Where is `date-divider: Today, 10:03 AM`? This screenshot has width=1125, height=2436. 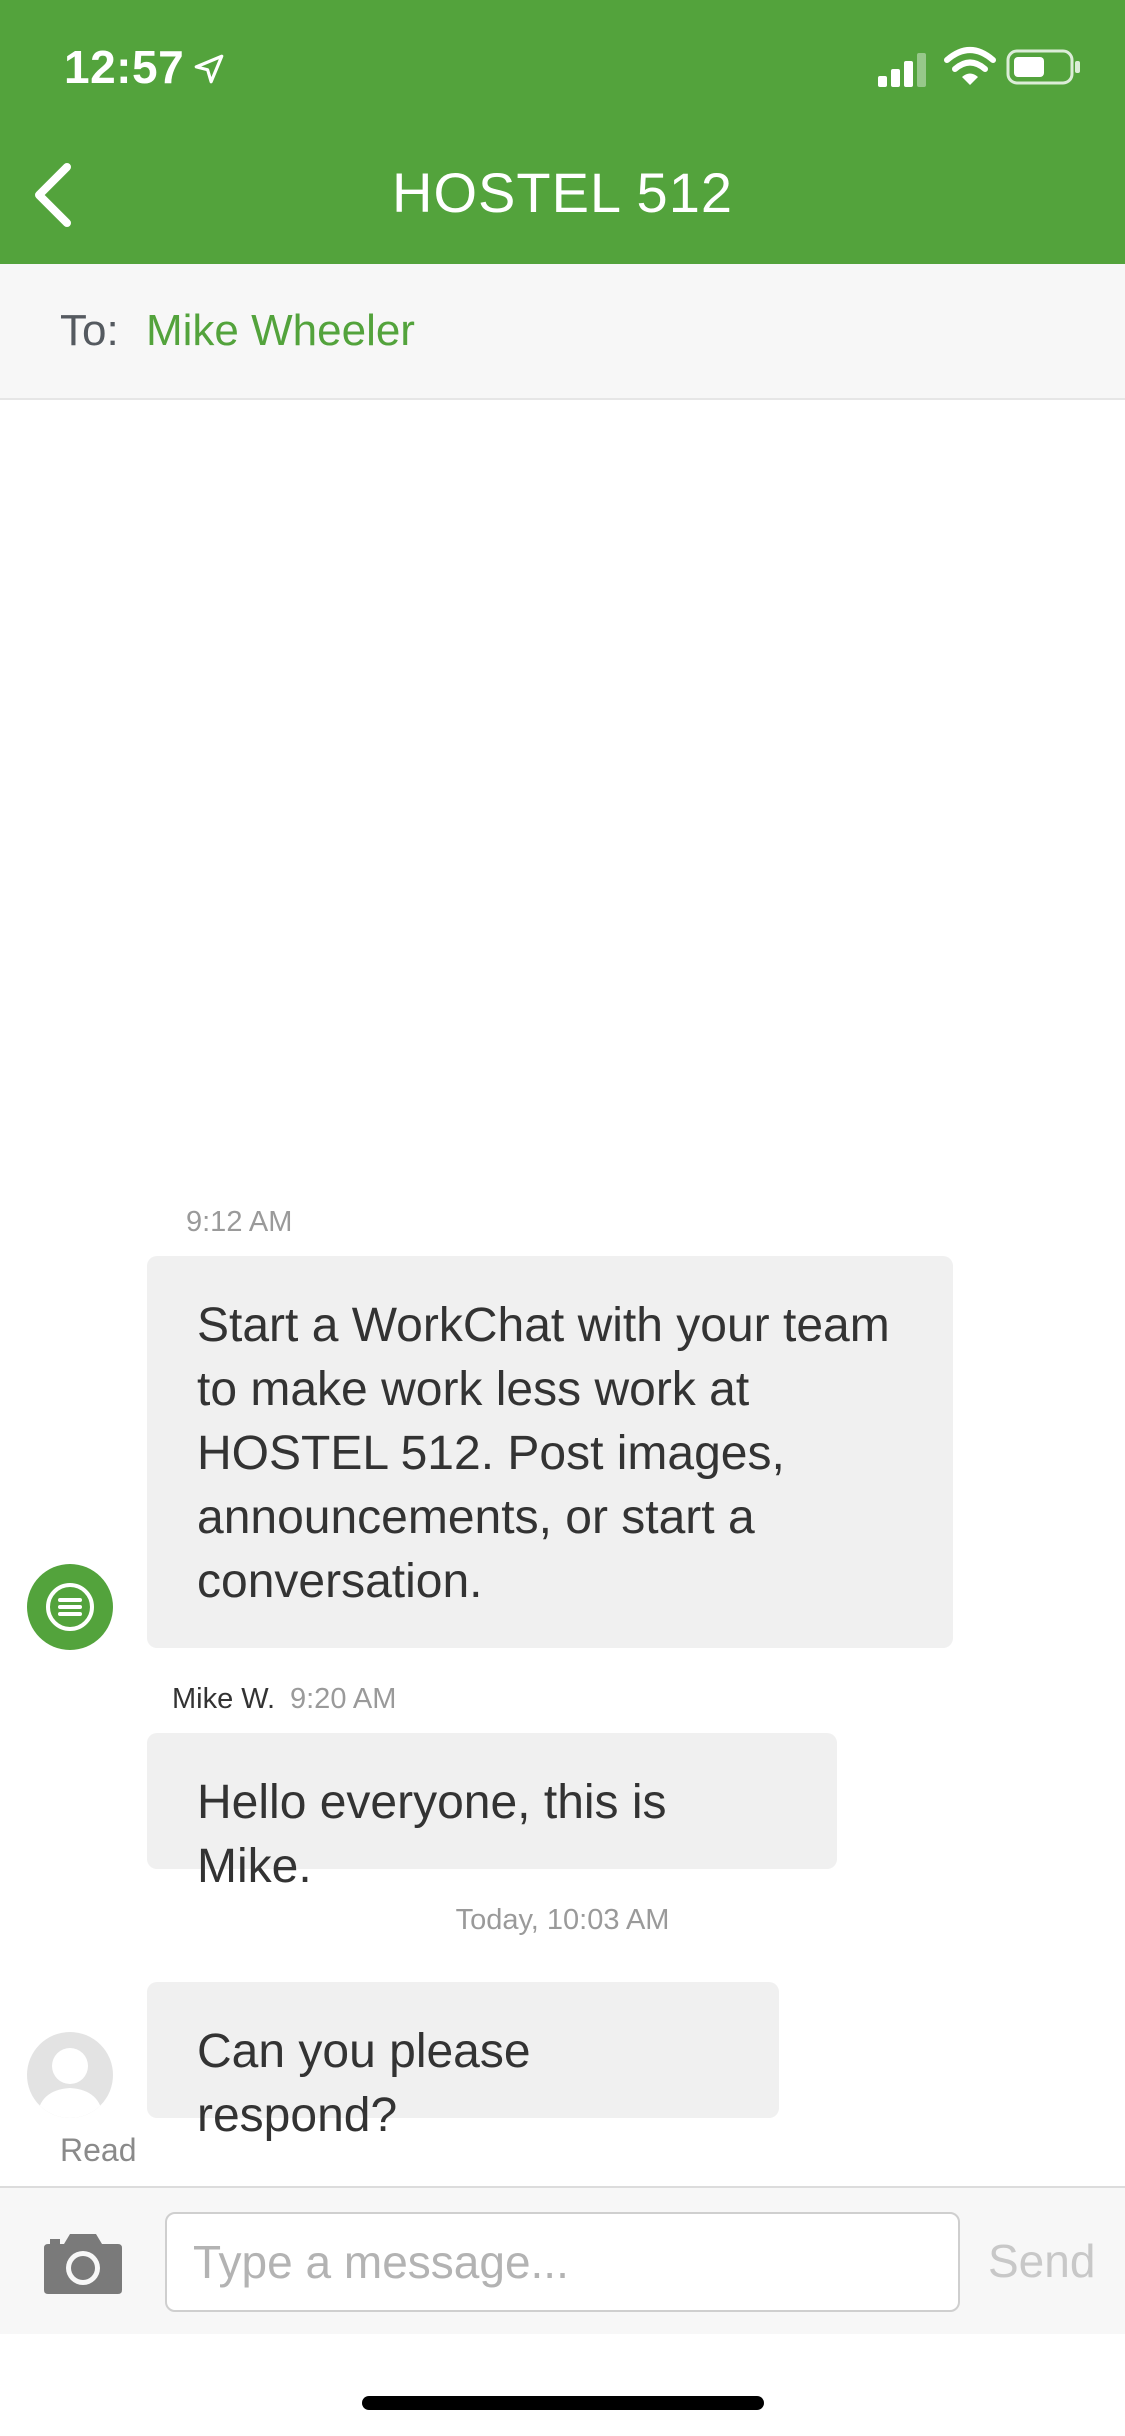
date-divider: Today, 10:03 AM is located at coordinates (562, 1920).